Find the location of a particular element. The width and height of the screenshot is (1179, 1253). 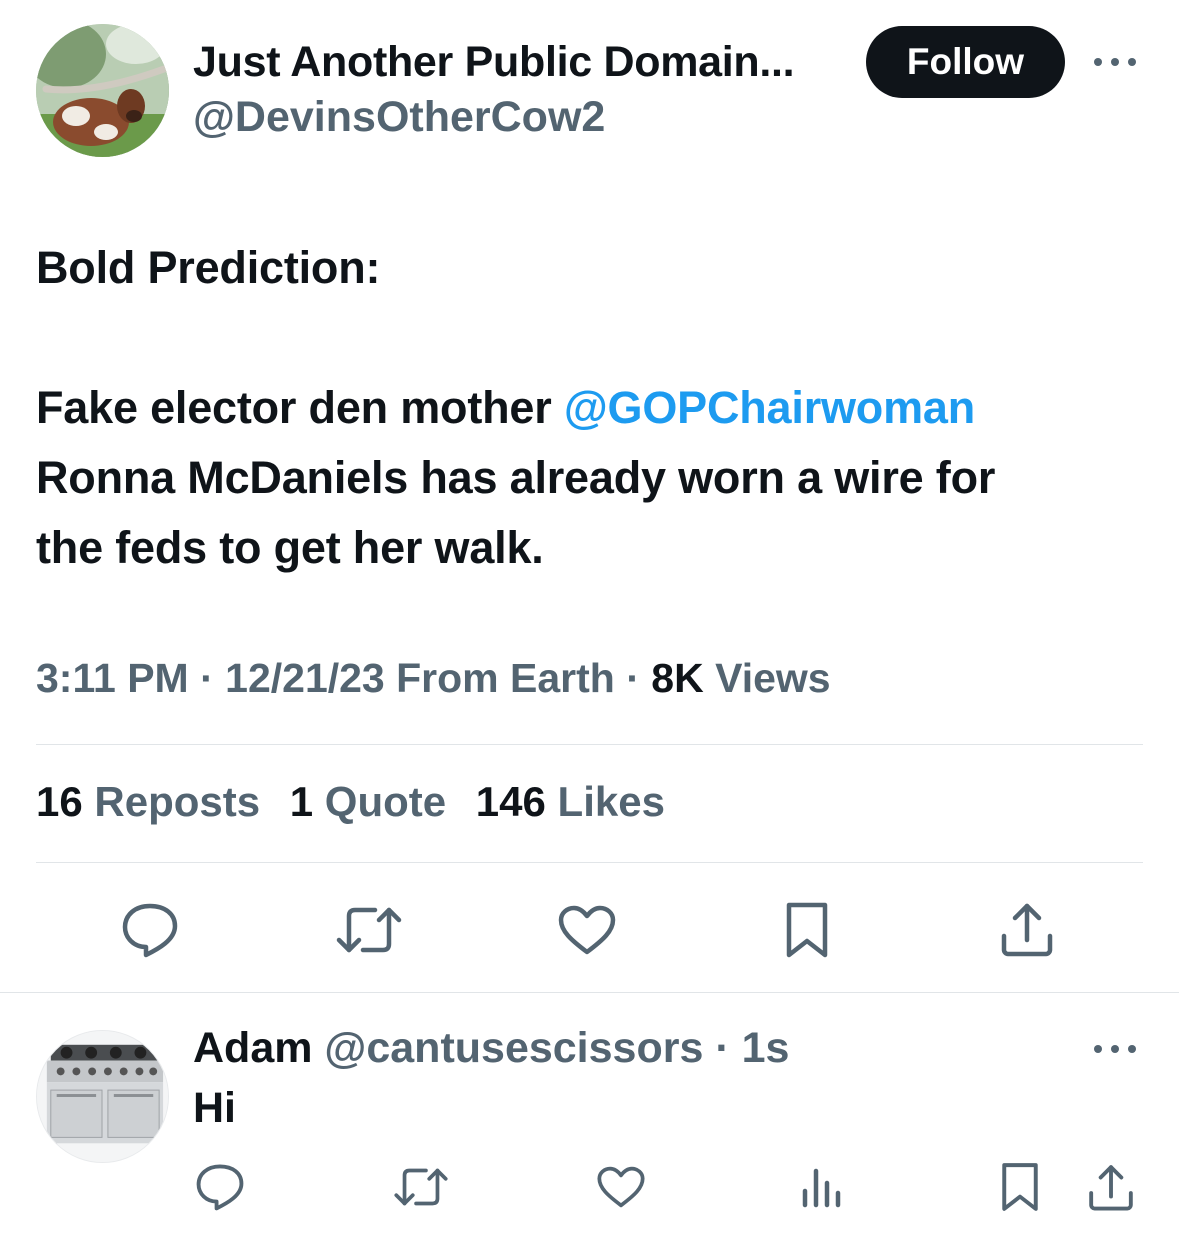

reply-header: Adam @cantusescissors · 1s is located at coordinates (491, 1048).